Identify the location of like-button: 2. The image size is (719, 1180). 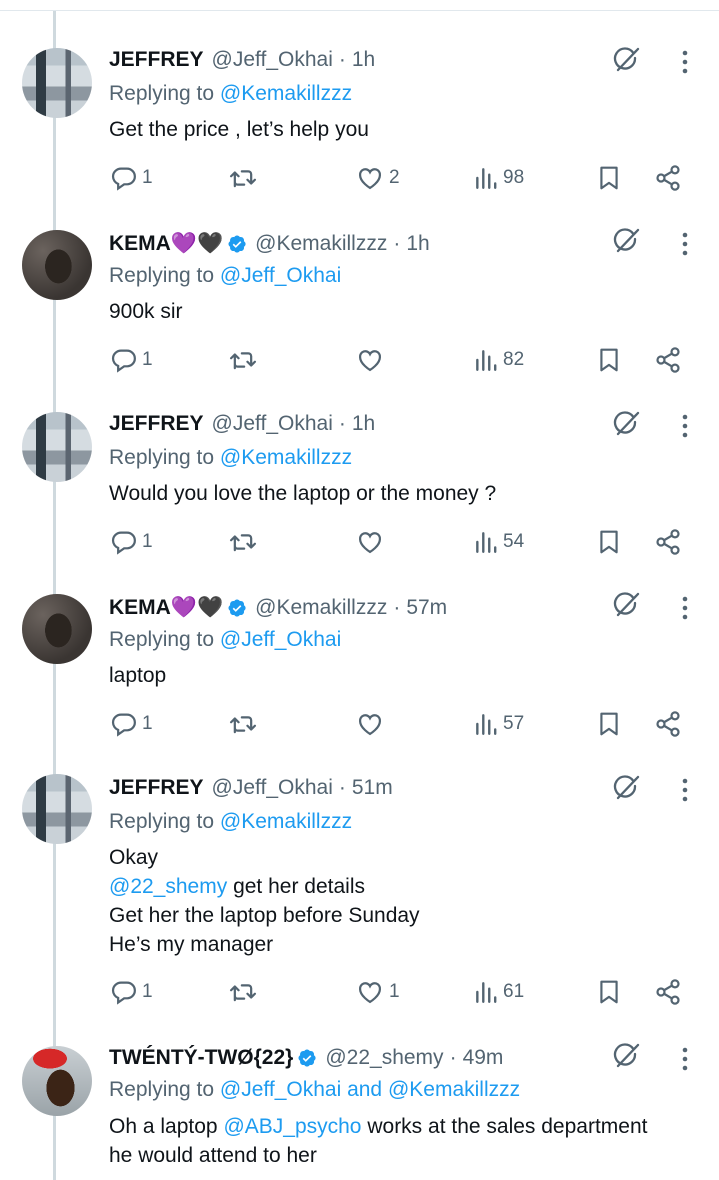
(377, 178).